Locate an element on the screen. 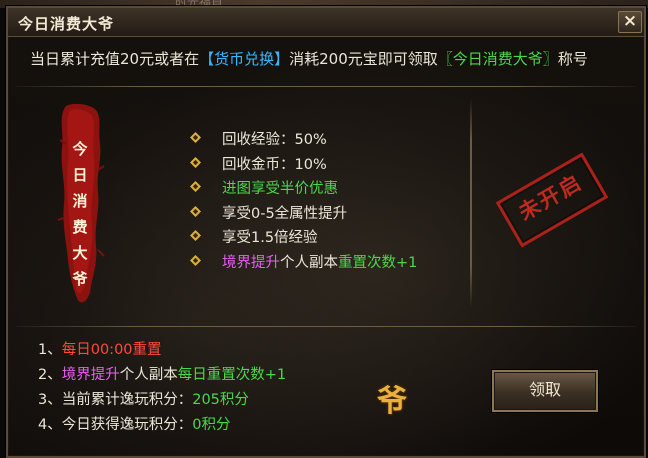 The image size is (648, 458). benefit-text: 享受0-5全属性提升 is located at coordinates (284, 212).